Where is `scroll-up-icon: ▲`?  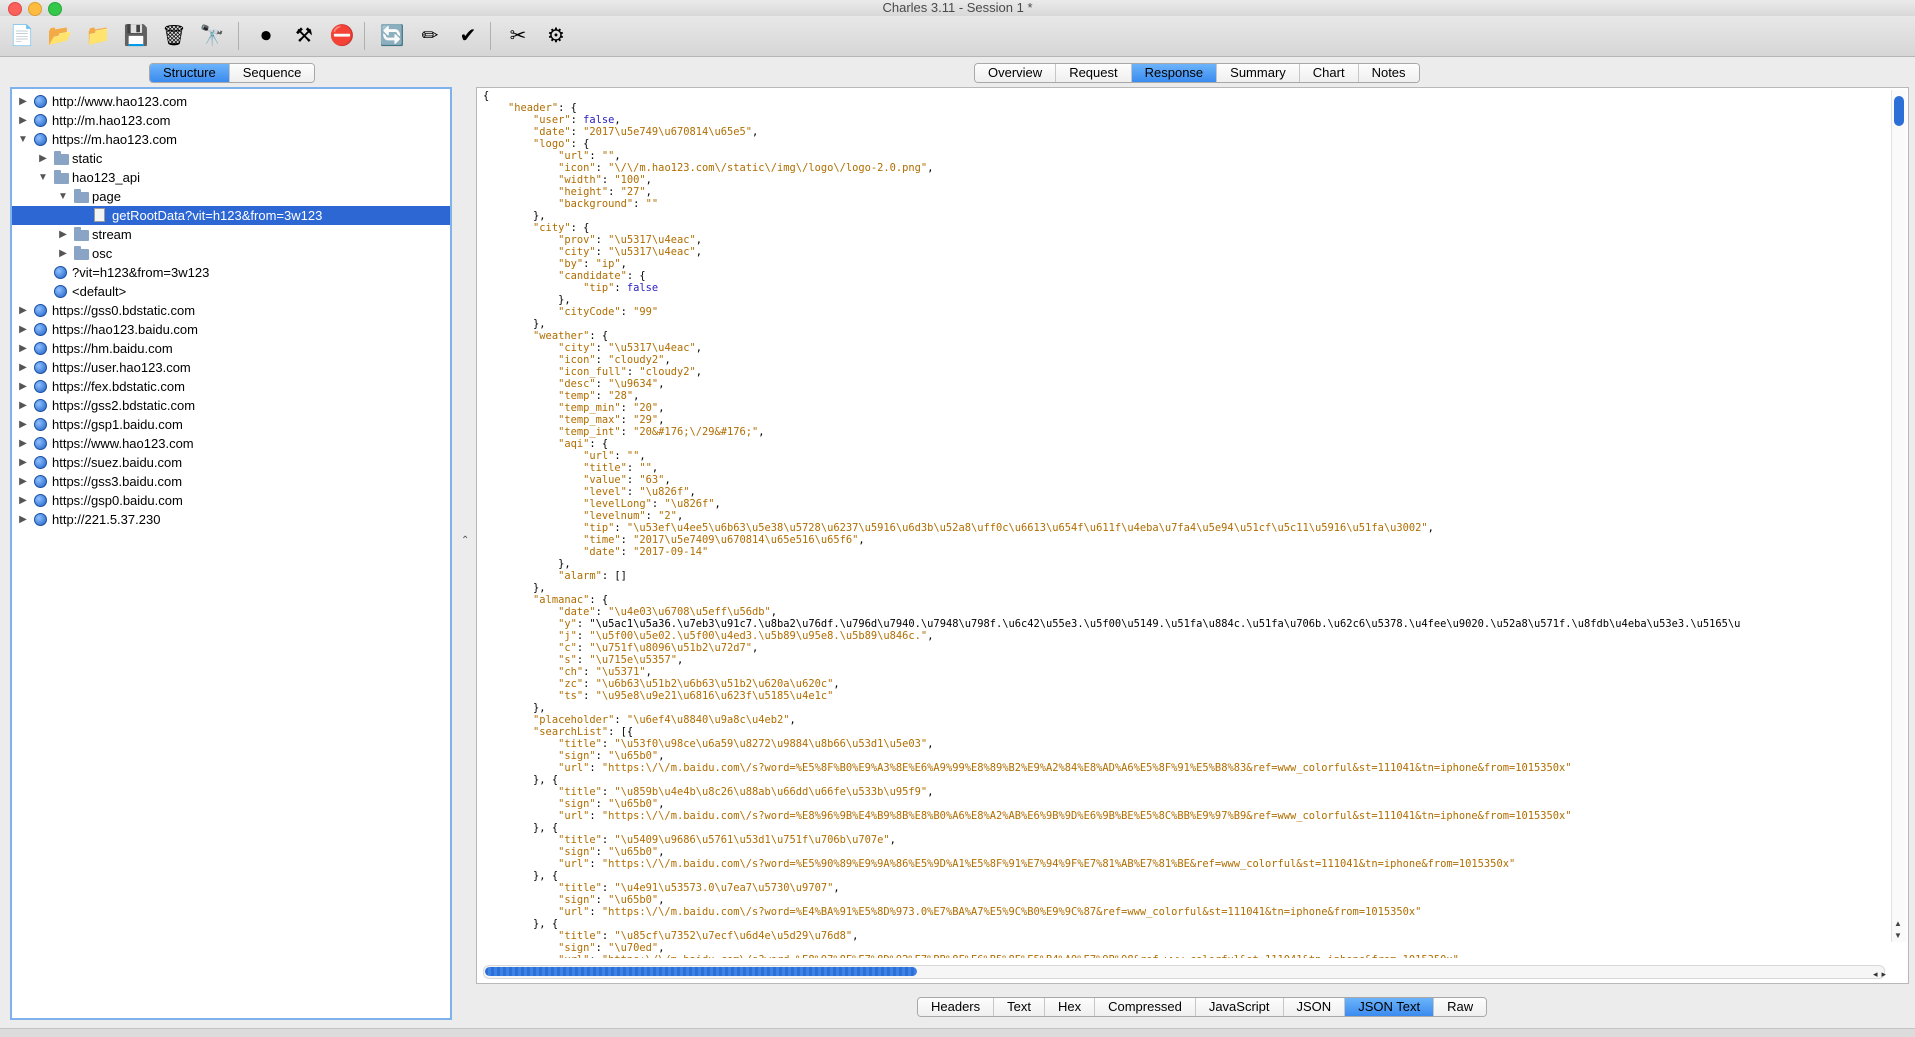
scroll-up-icon: ▲ is located at coordinates (1898, 923).